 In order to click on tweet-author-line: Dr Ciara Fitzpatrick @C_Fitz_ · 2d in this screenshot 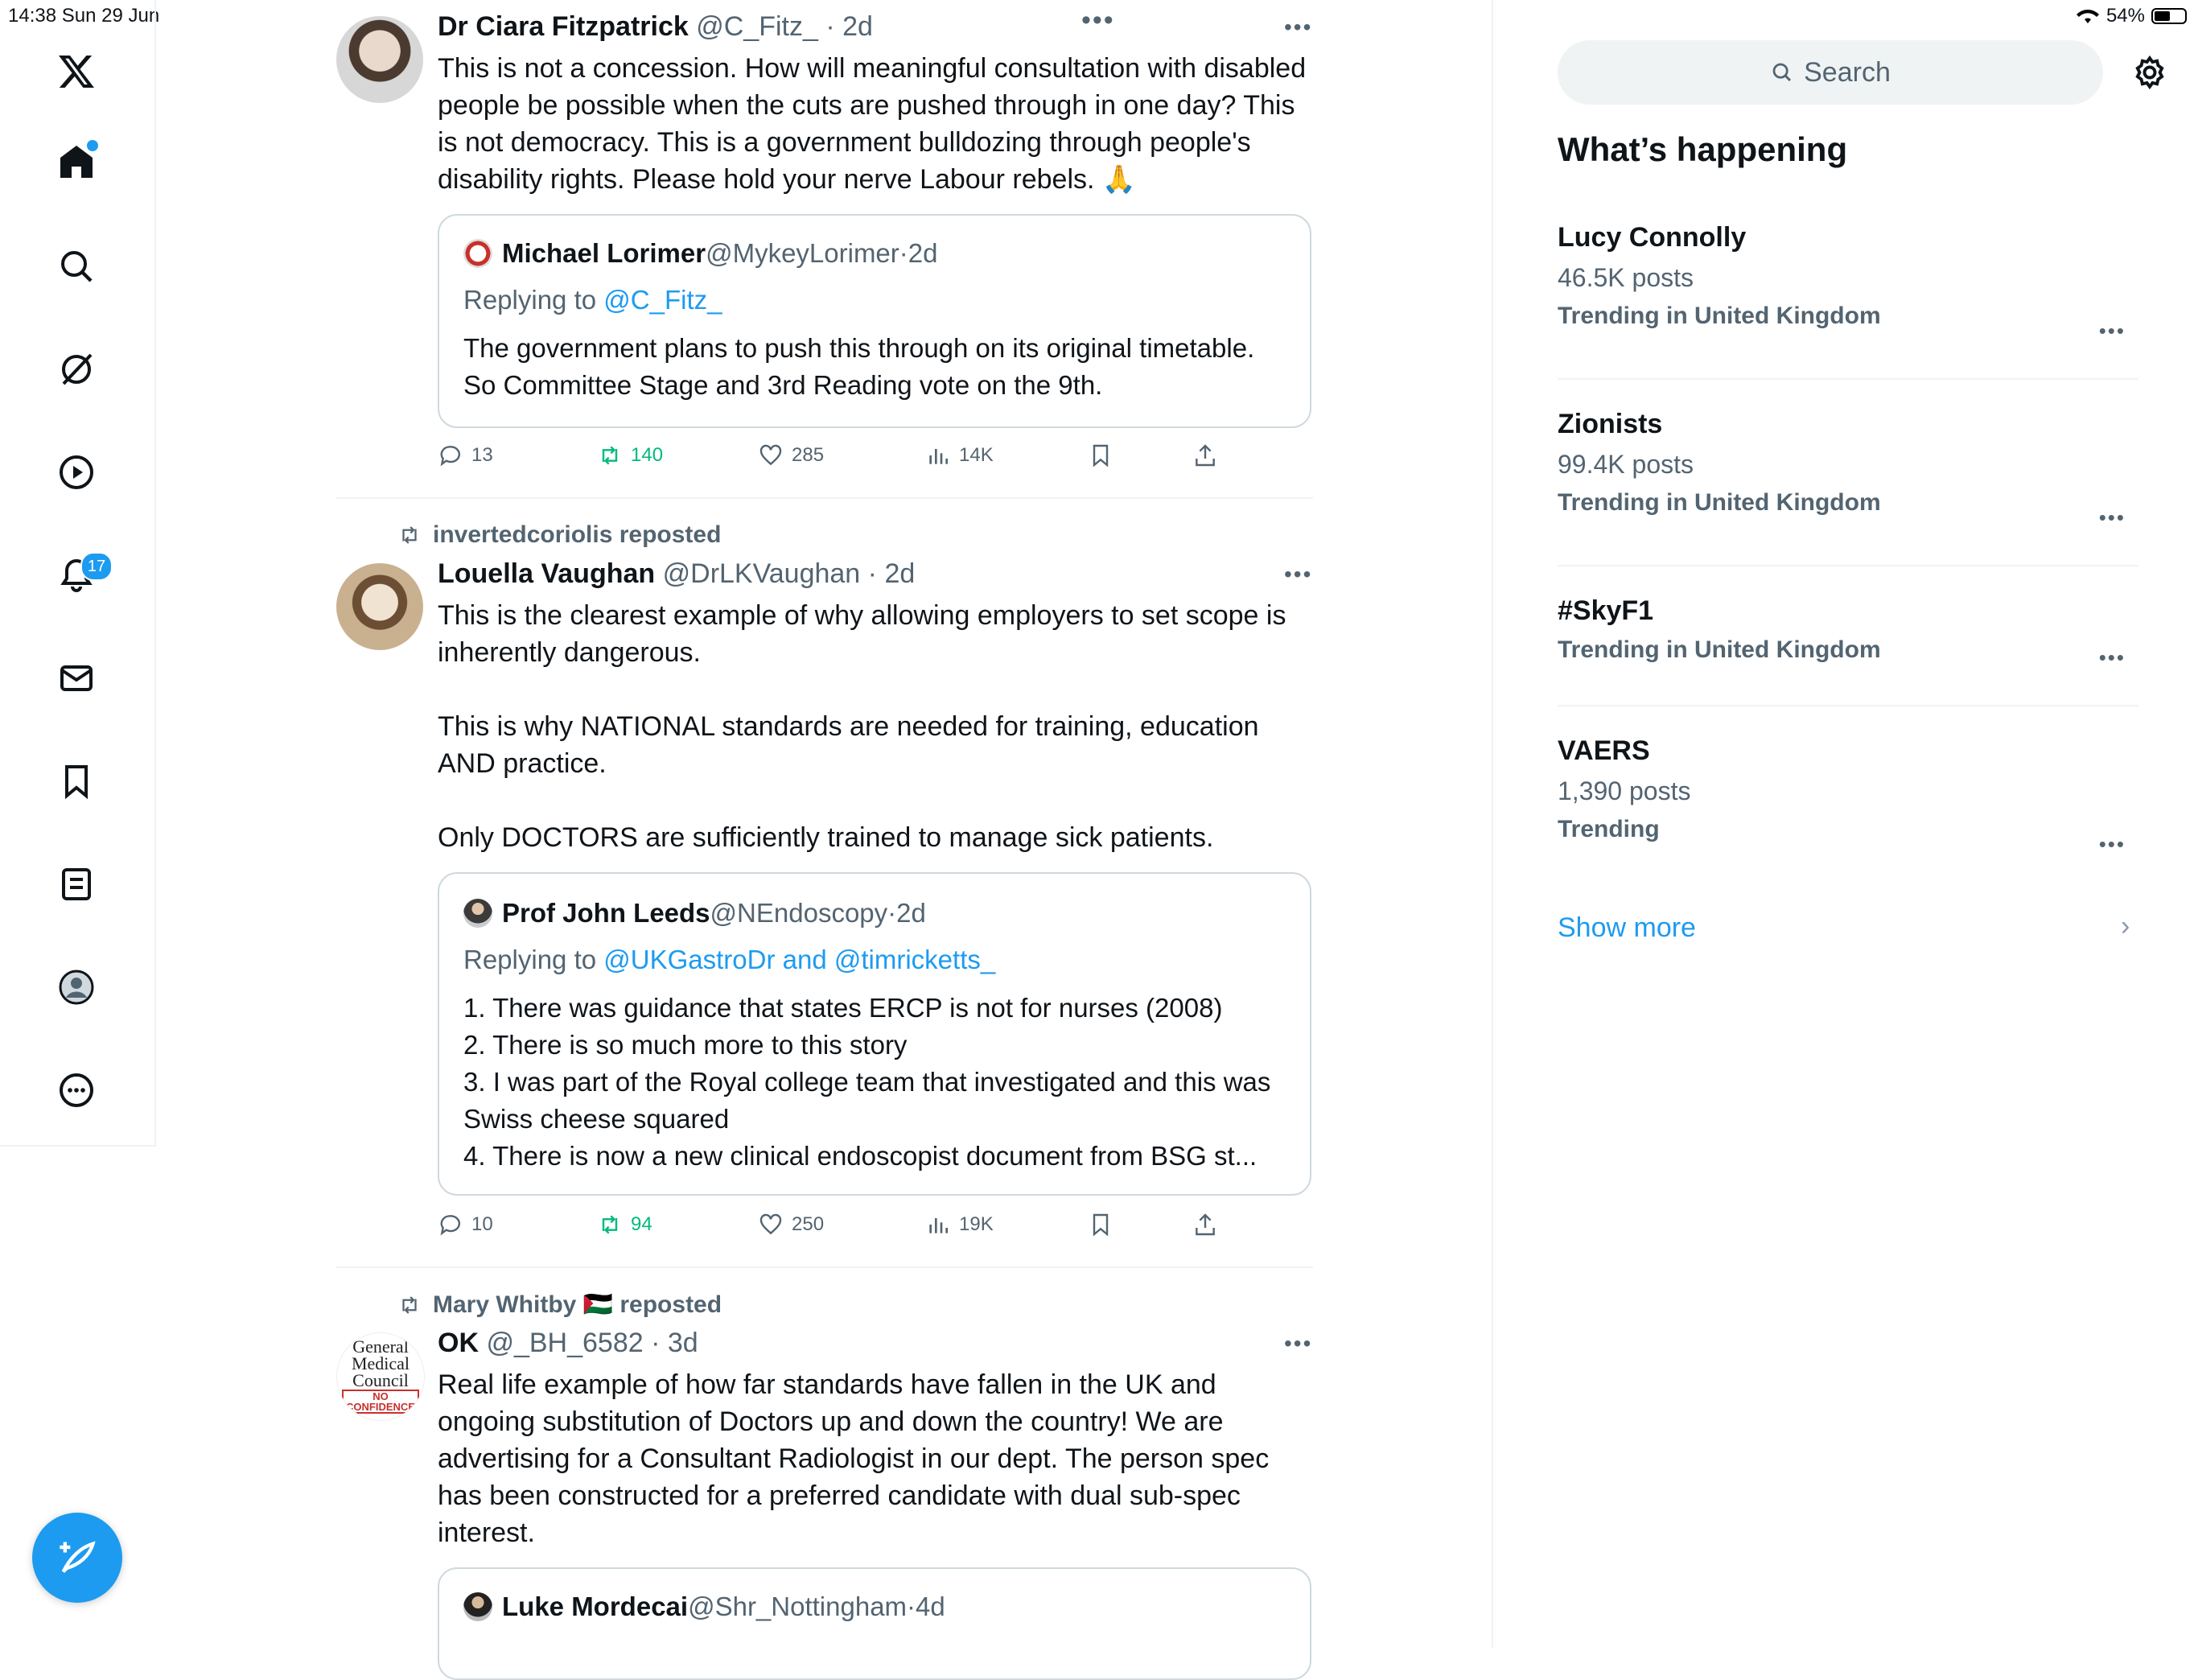, I will do `click(655, 27)`.